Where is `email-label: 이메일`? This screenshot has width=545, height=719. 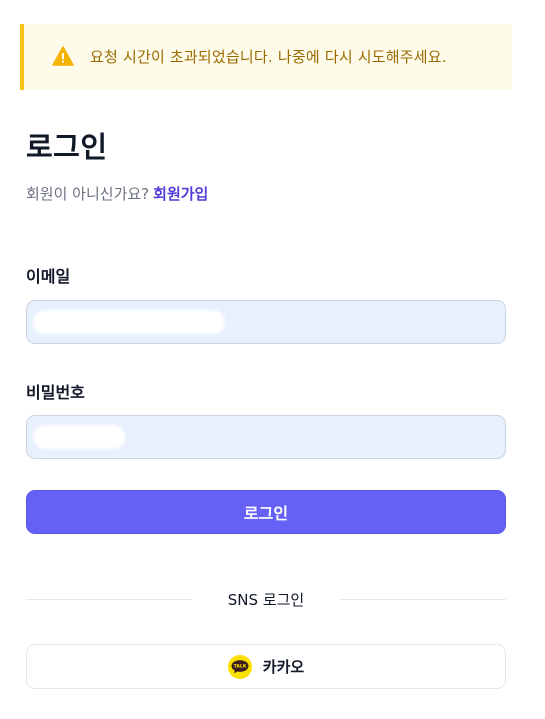 email-label: 이메일 is located at coordinates (48, 276).